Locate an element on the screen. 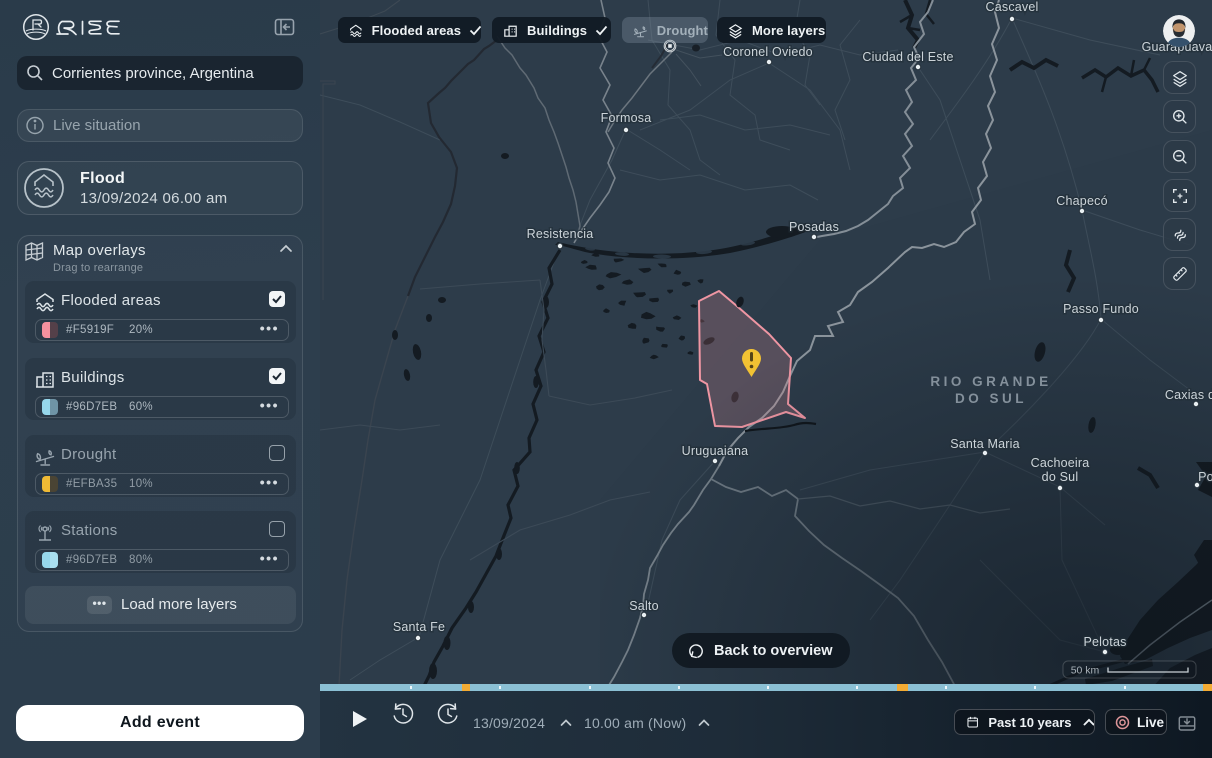 This screenshot has height=758, width=1212. svg-text: Ciudad del Este is located at coordinates (907, 57).